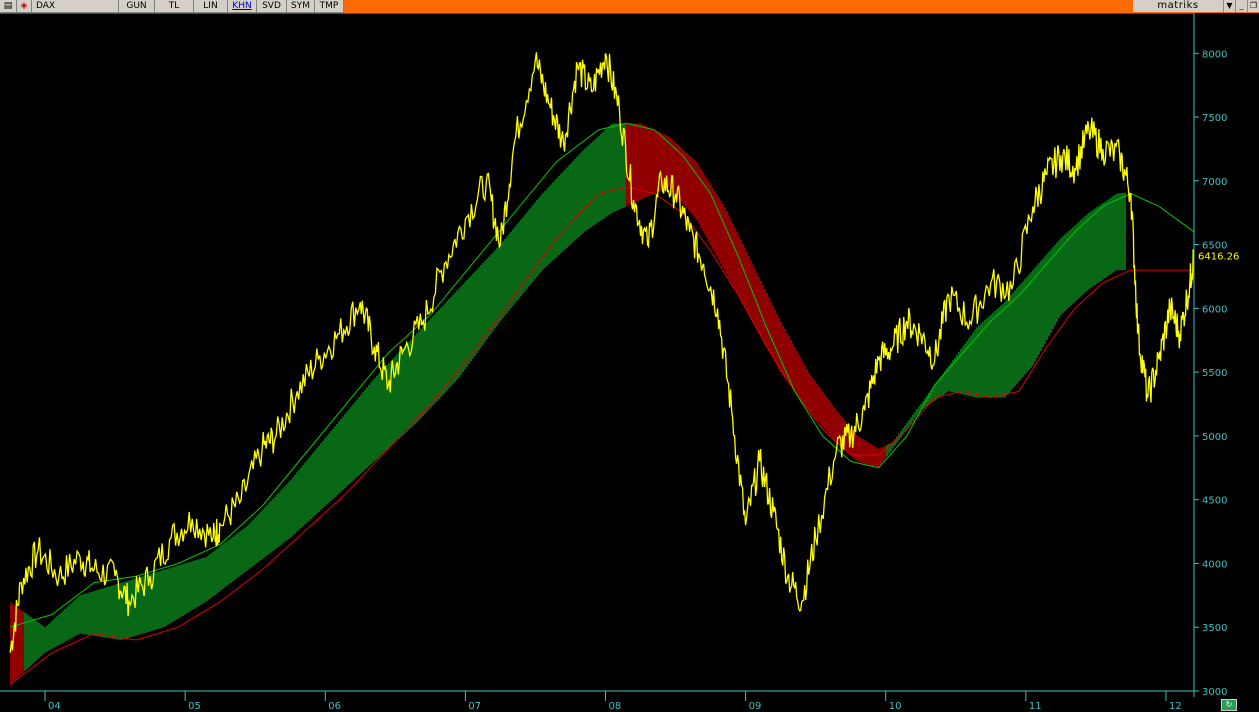 This screenshot has width=1259, height=712. What do you see at coordinates (1229, 705) in the screenshot?
I see `refresh-icon: ↻` at bounding box center [1229, 705].